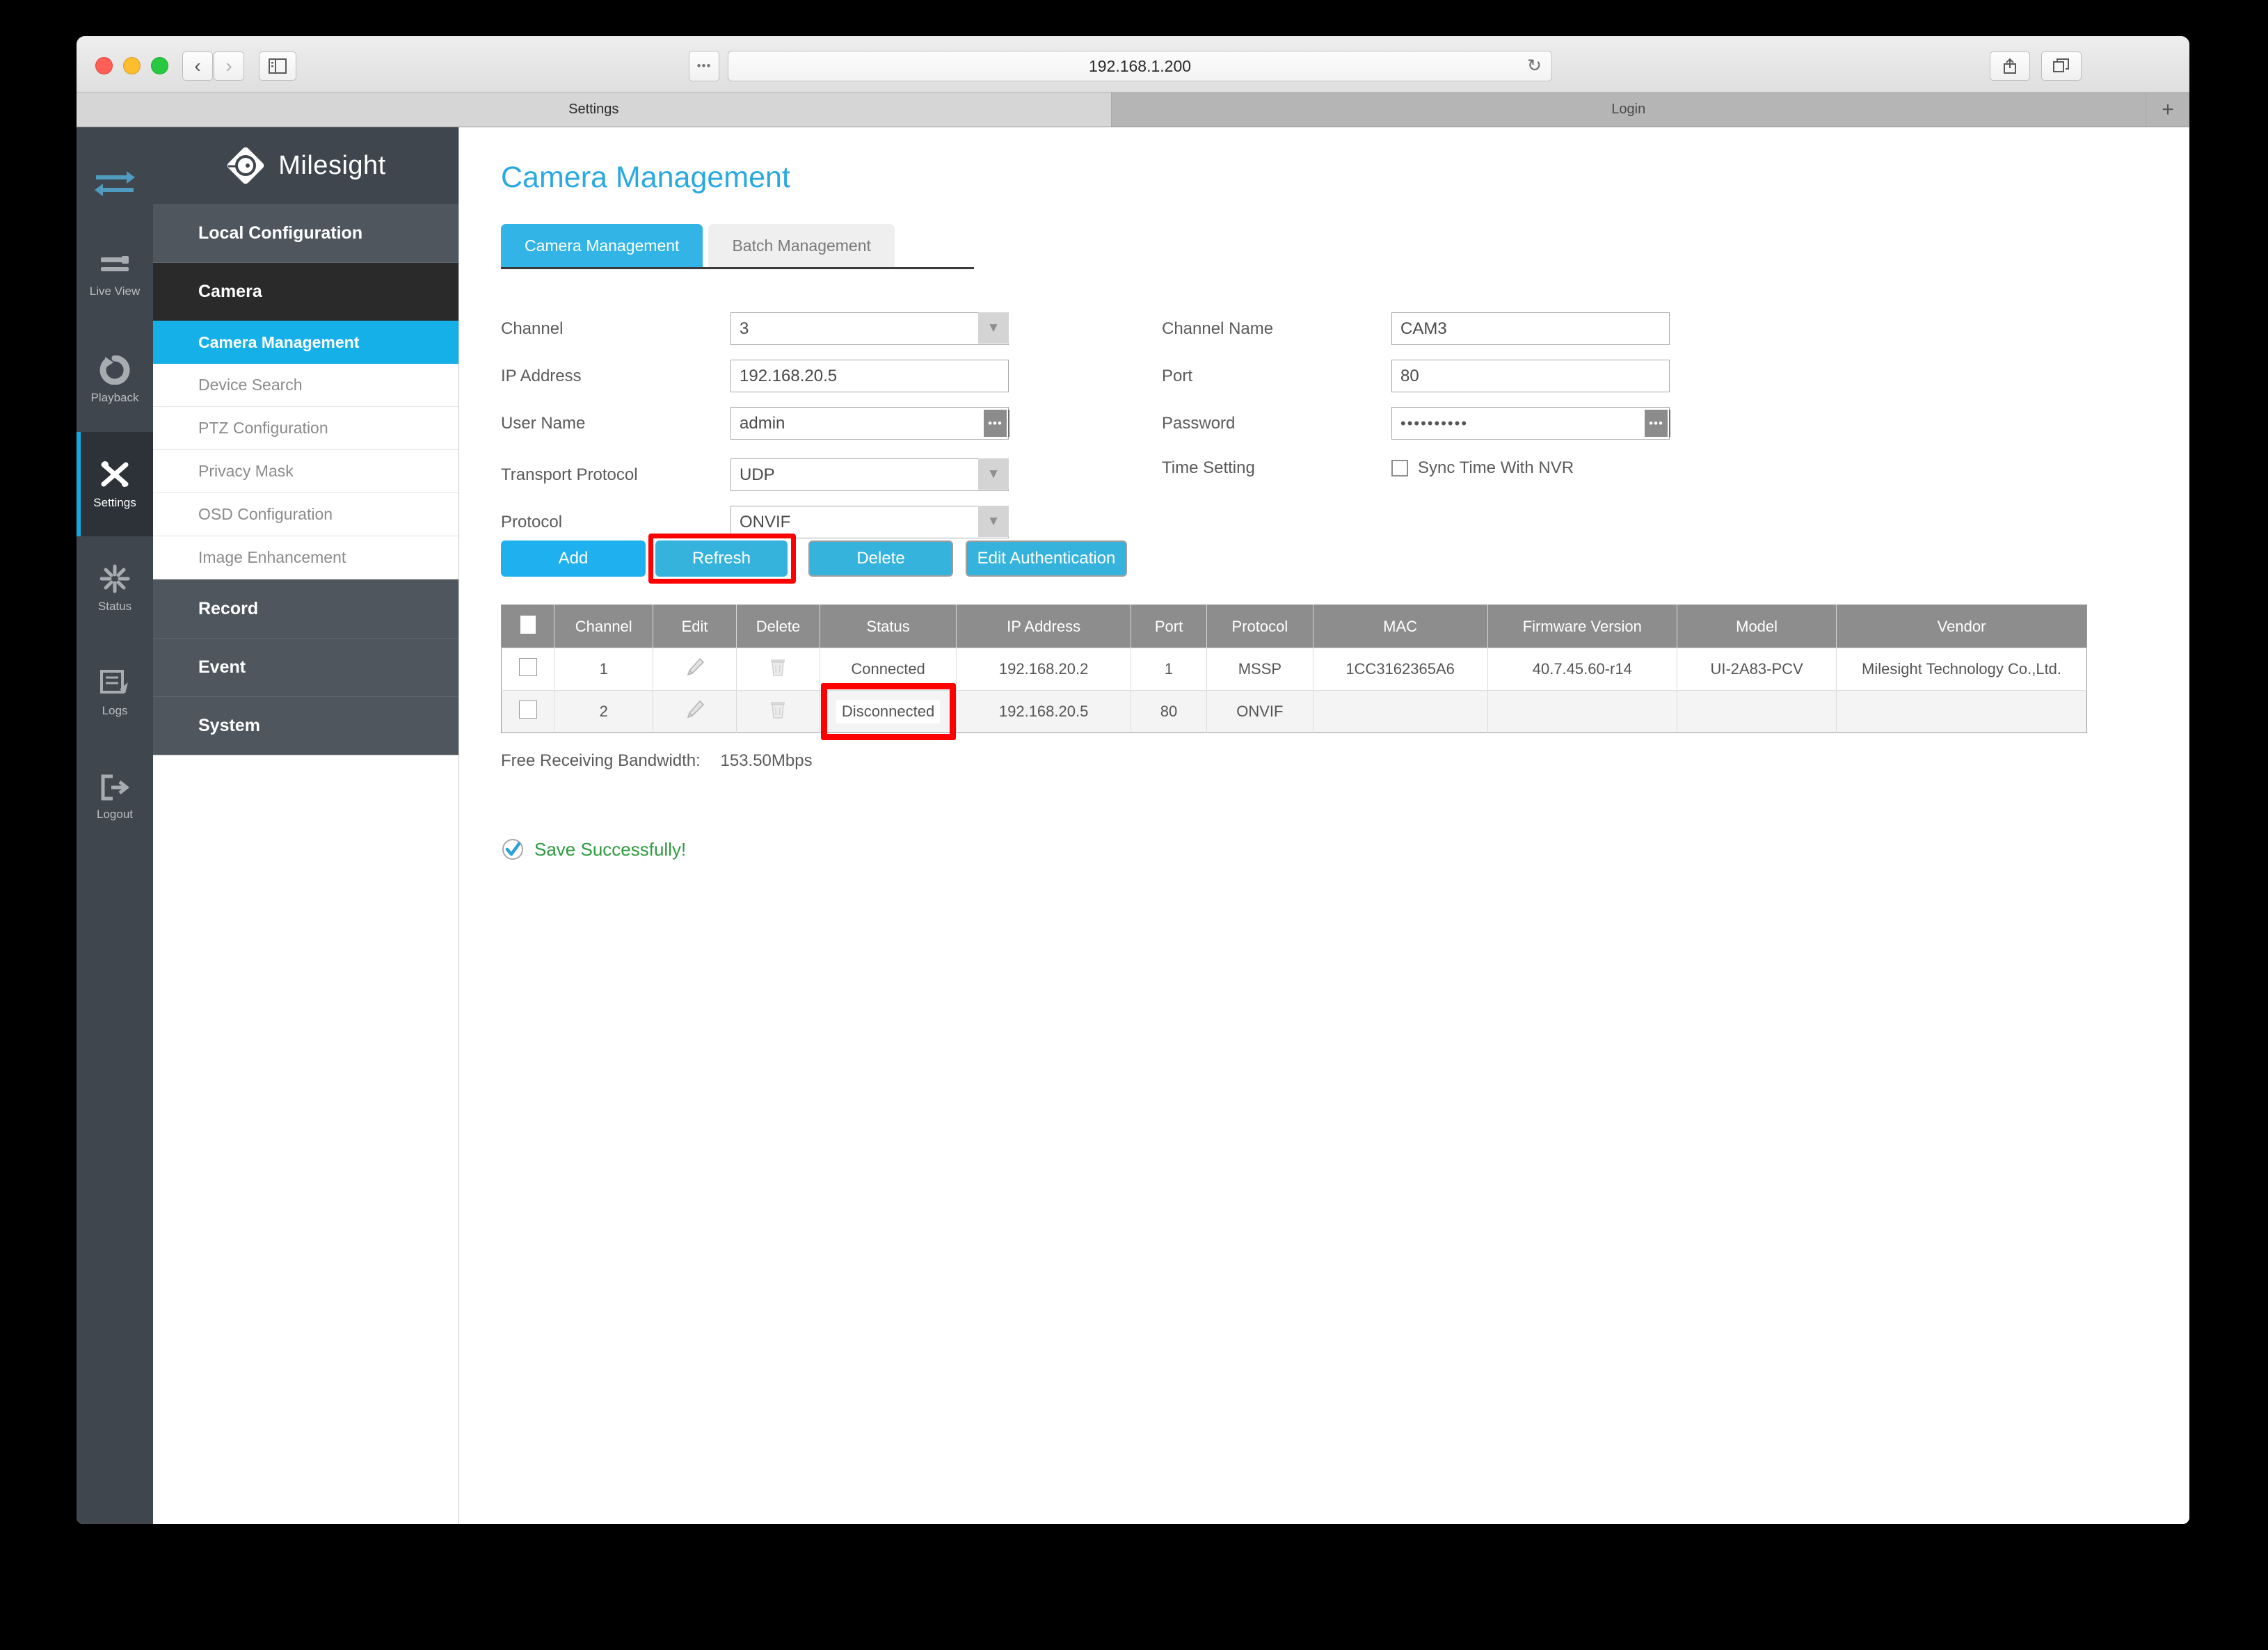  What do you see at coordinates (305, 291) in the screenshot?
I see `nav-group-camera: Camera` at bounding box center [305, 291].